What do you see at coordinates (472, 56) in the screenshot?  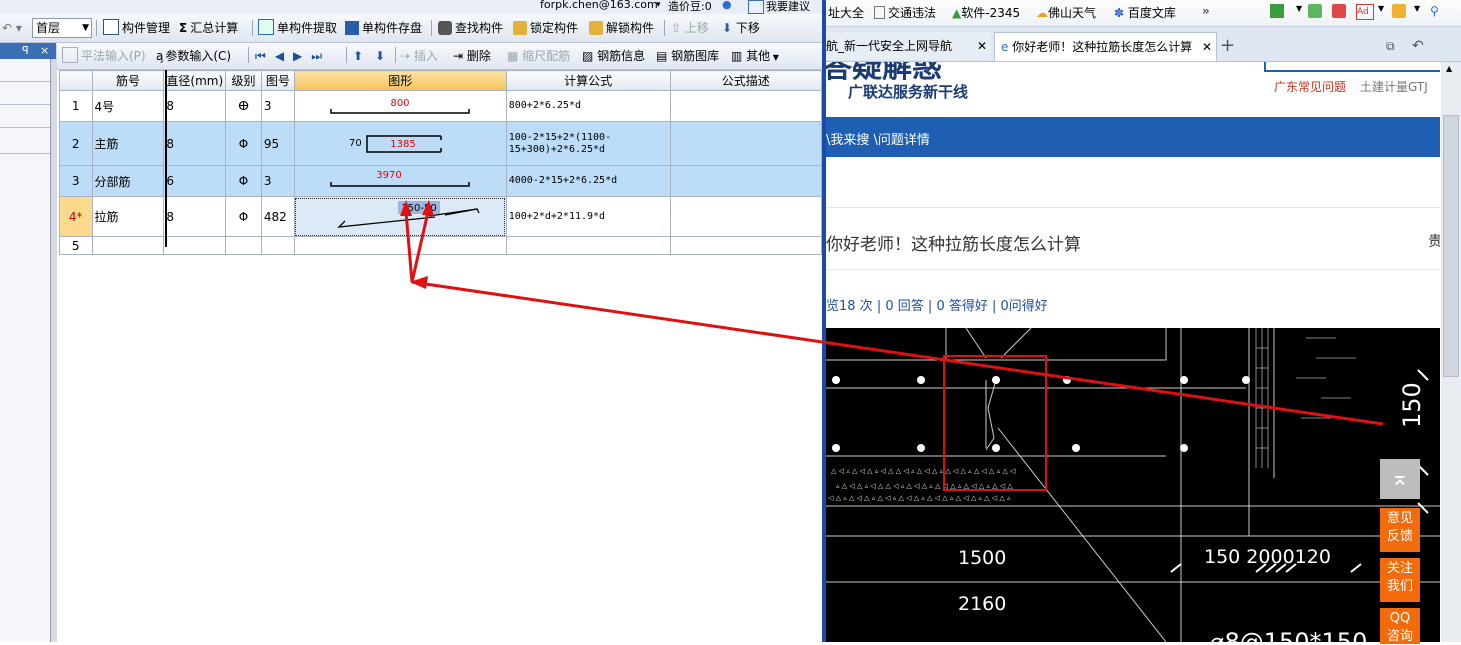 I see `delete-button: ⇥ 删除` at bounding box center [472, 56].